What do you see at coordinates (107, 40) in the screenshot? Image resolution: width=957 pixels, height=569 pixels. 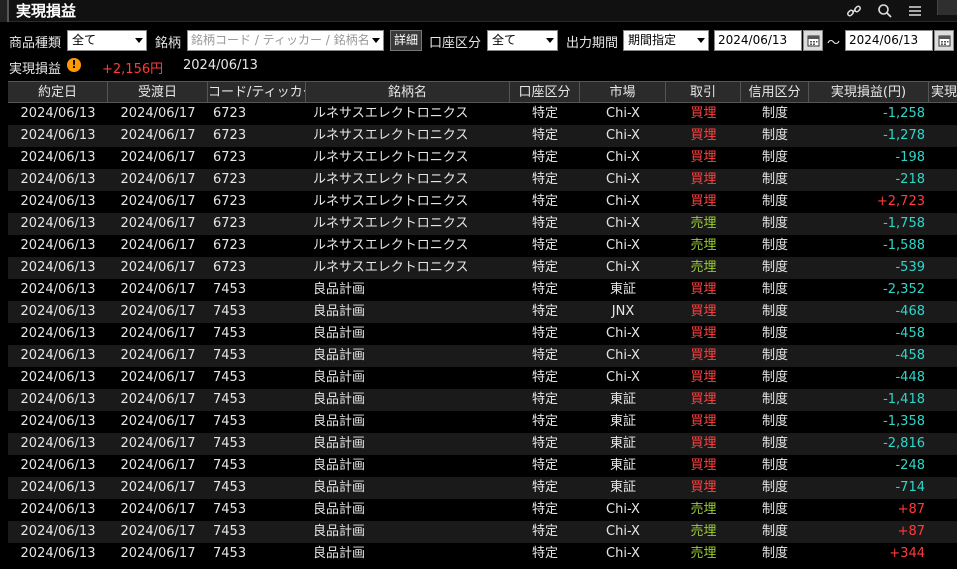 I see `product-type-select: 全て` at bounding box center [107, 40].